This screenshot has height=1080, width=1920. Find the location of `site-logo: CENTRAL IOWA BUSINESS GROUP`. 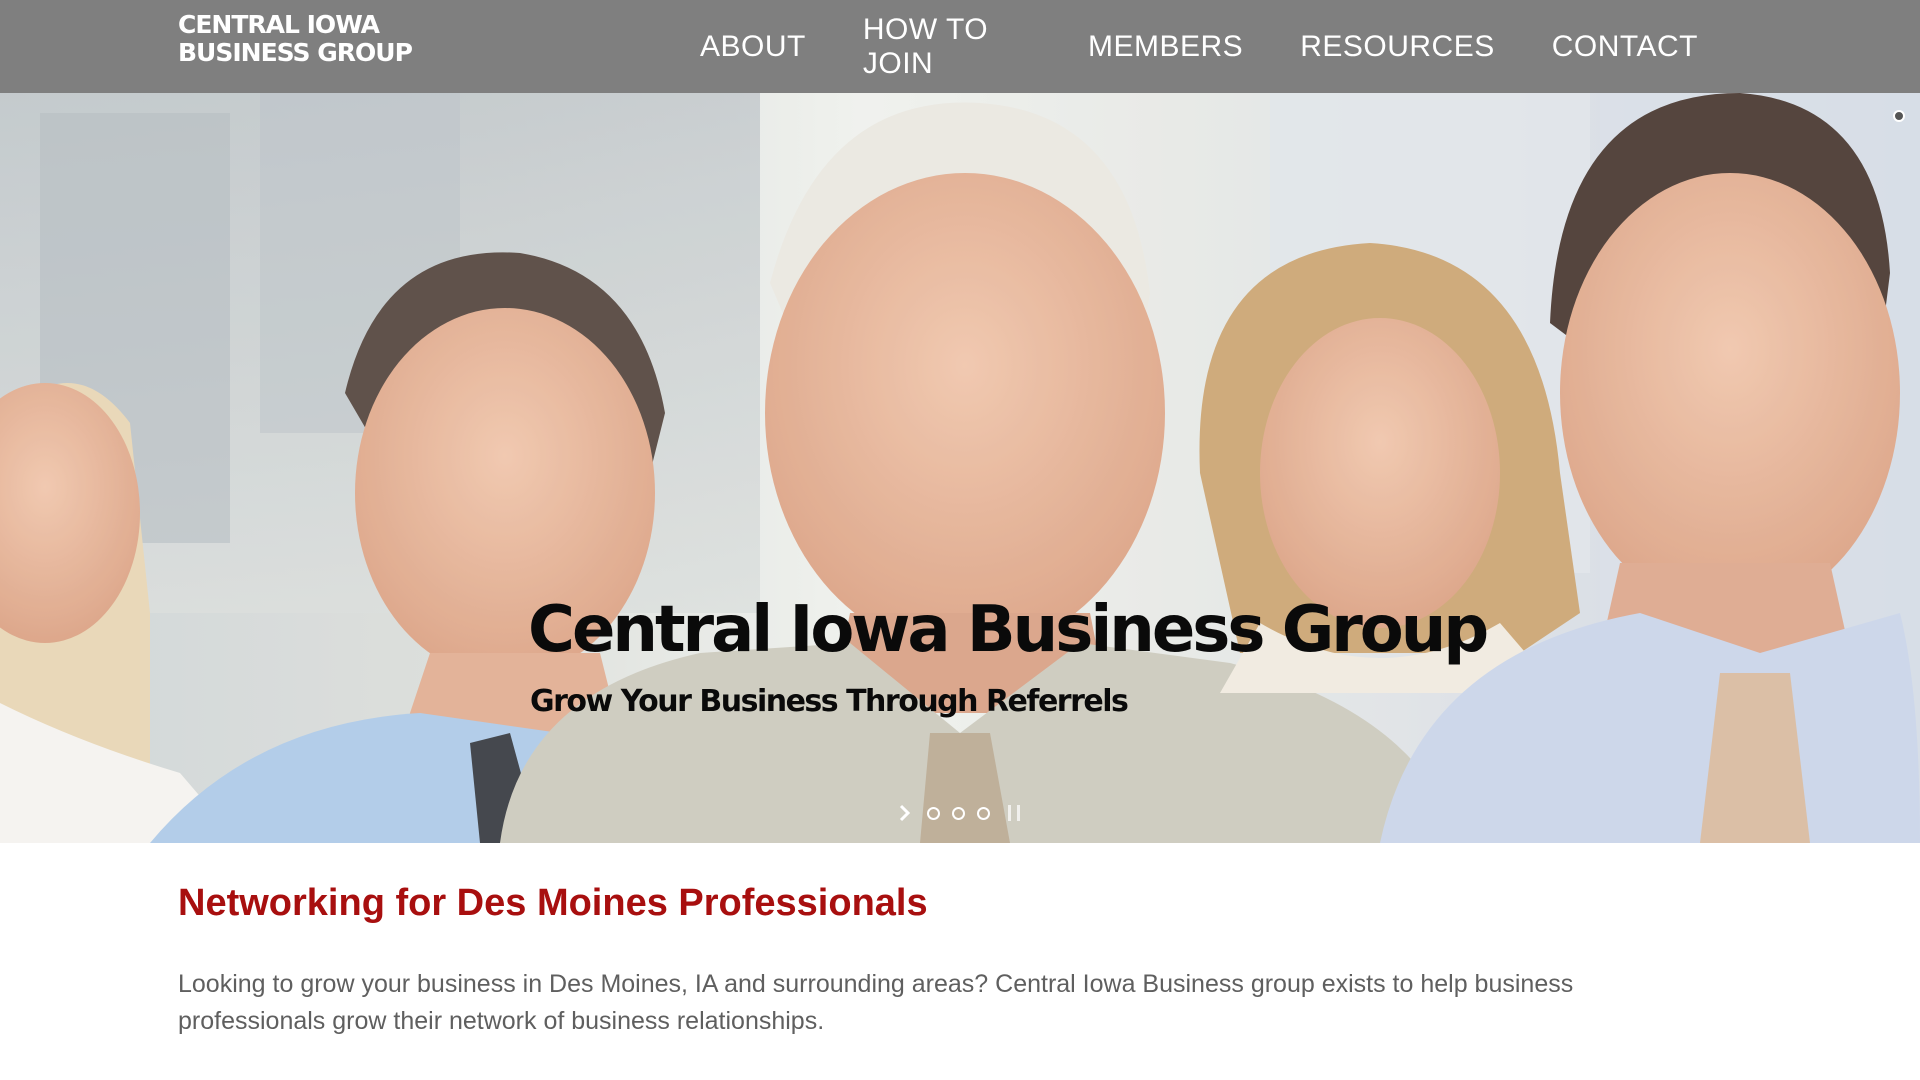

site-logo: CENTRAL IOWA BUSINESS GROUP is located at coordinates (295, 38).